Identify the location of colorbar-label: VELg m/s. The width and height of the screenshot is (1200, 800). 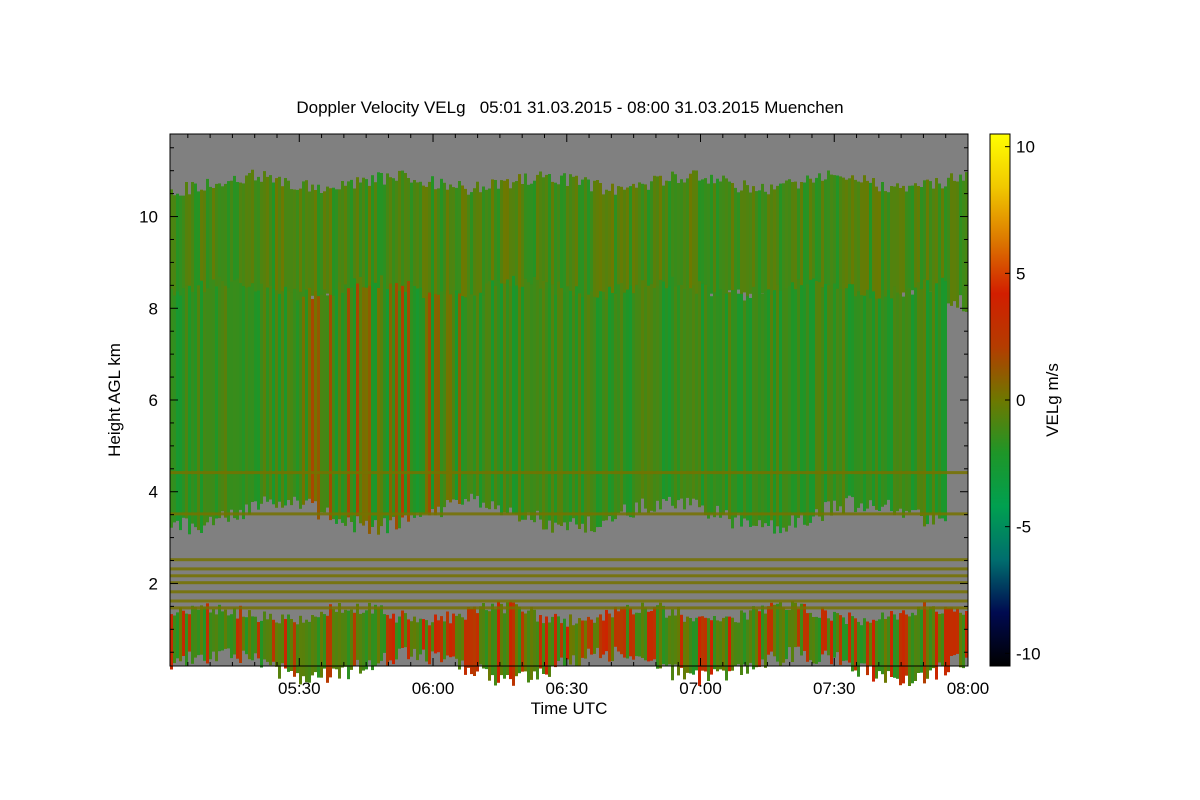
(1052, 400).